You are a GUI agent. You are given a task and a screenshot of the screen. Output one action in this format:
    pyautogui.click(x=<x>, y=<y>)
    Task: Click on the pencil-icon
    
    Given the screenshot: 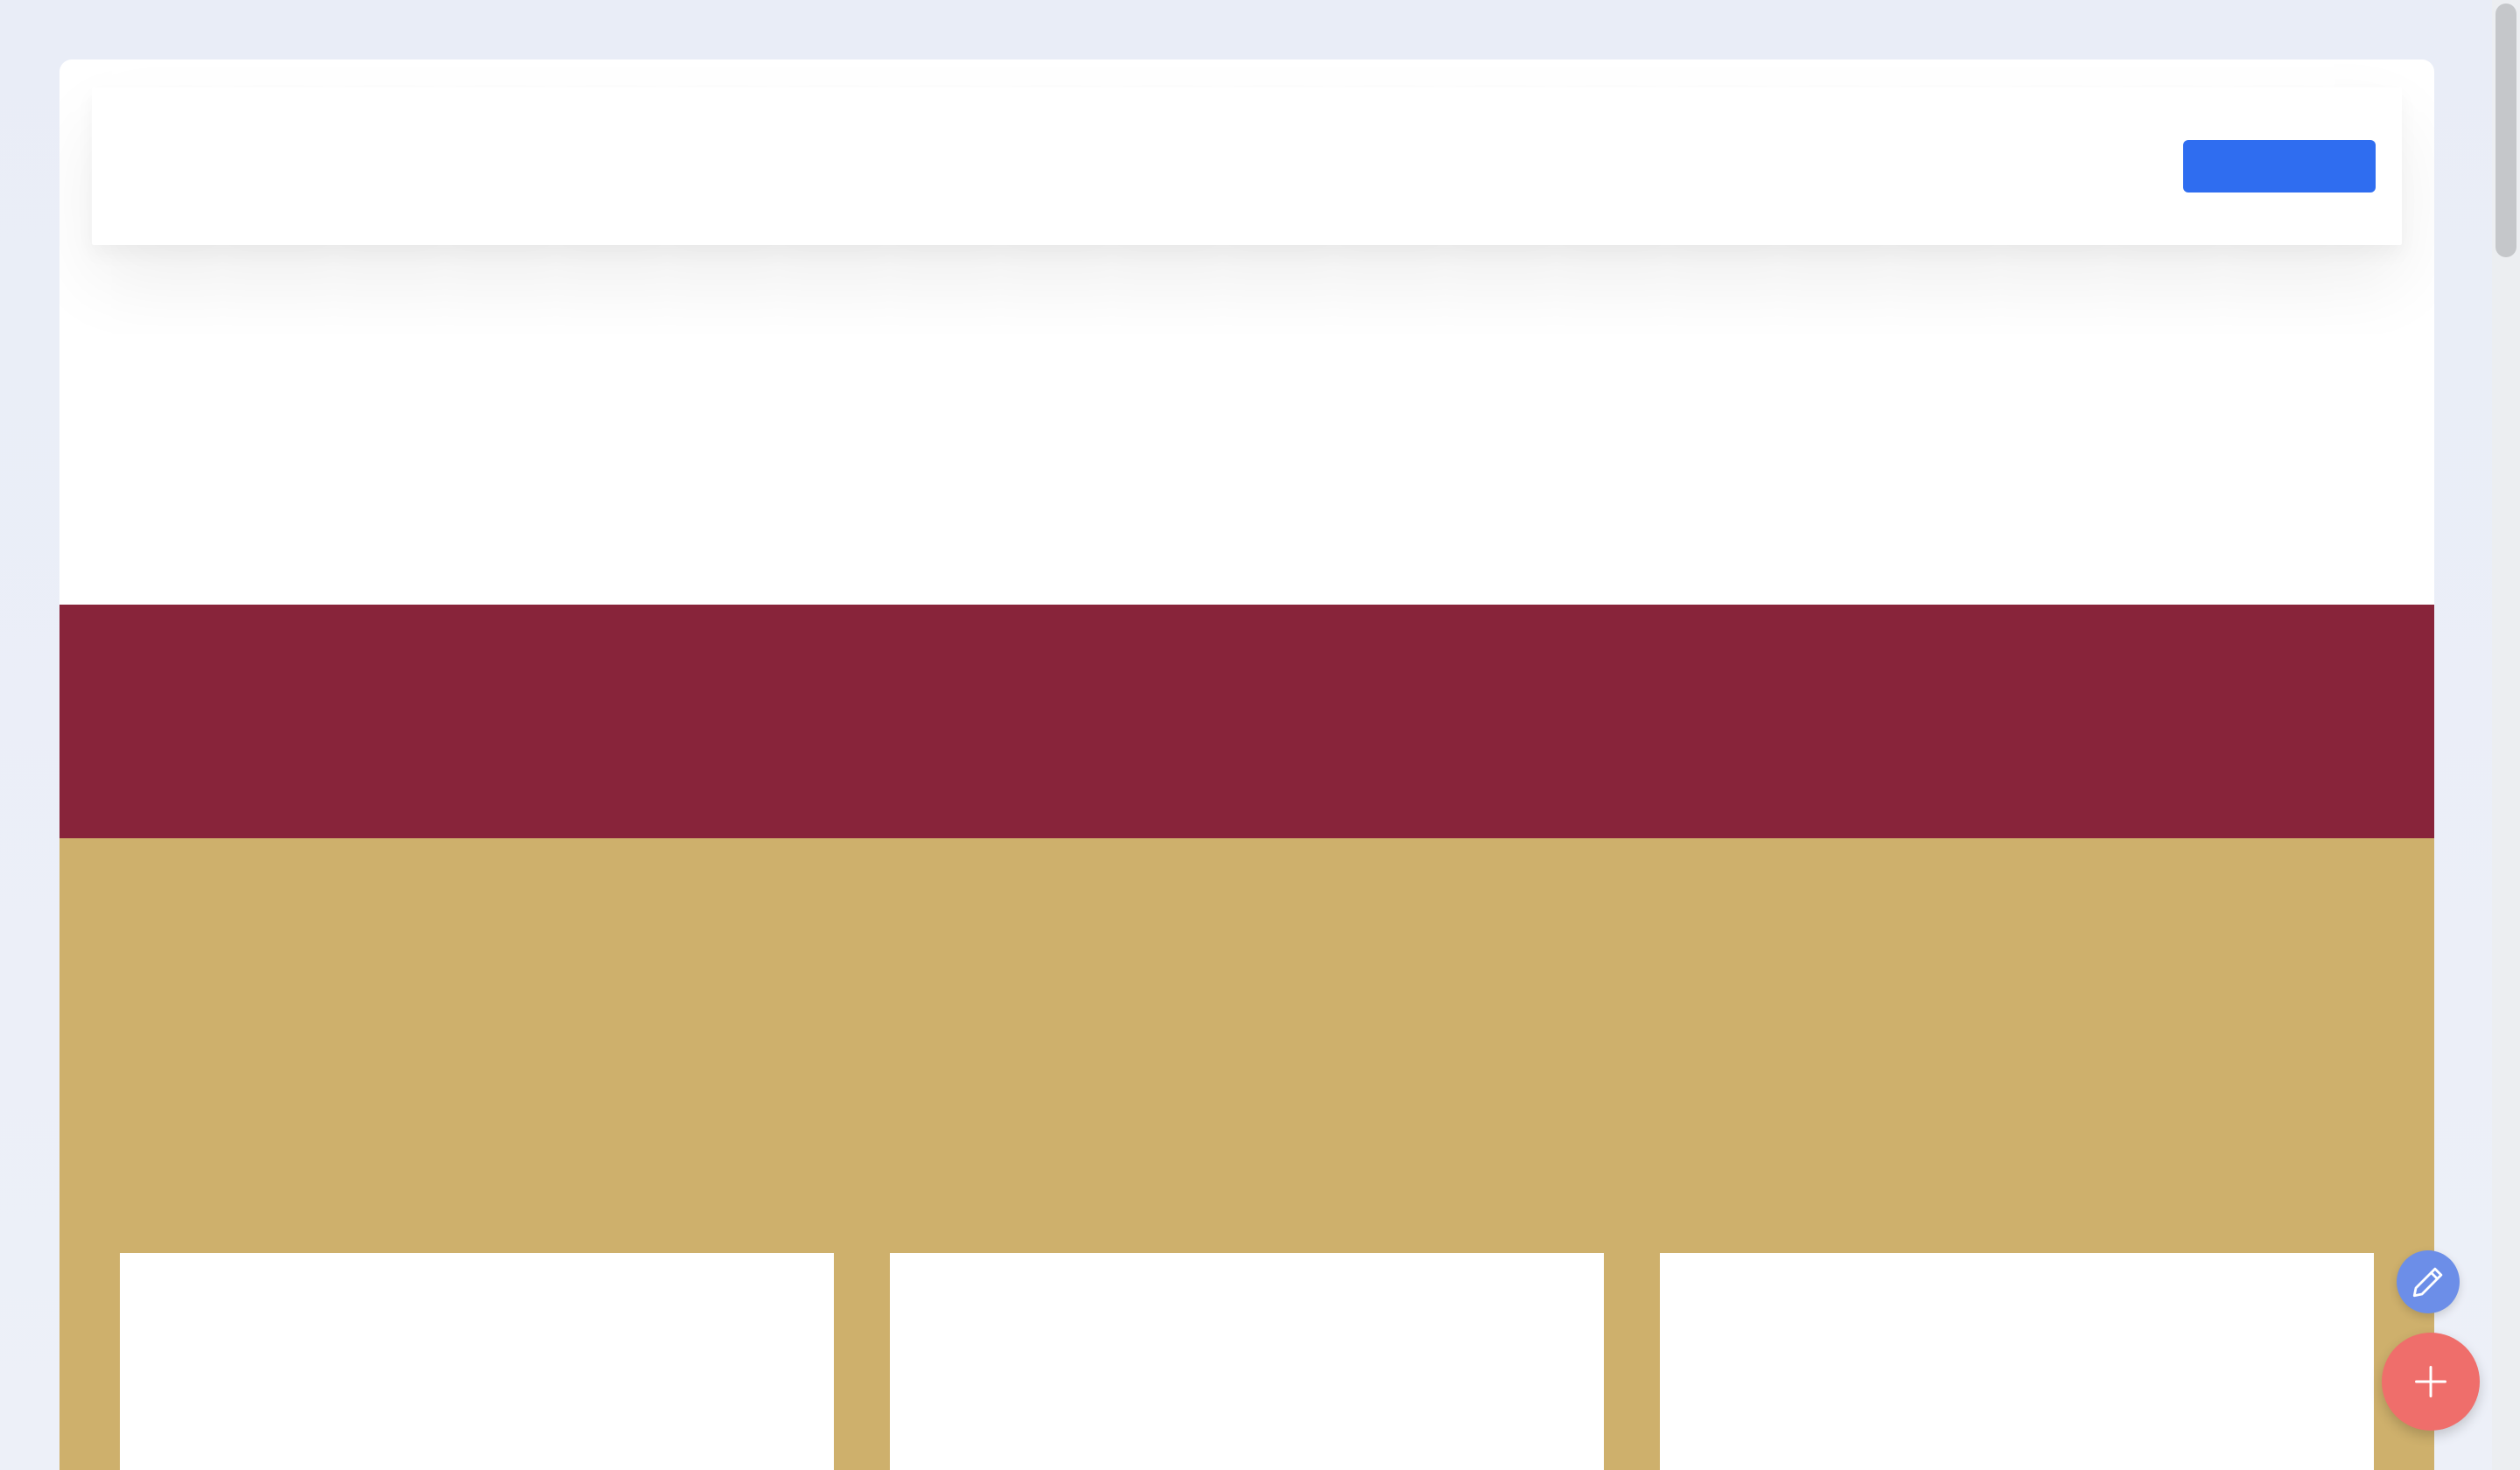 What is the action you would take?
    pyautogui.click(x=2428, y=1282)
    